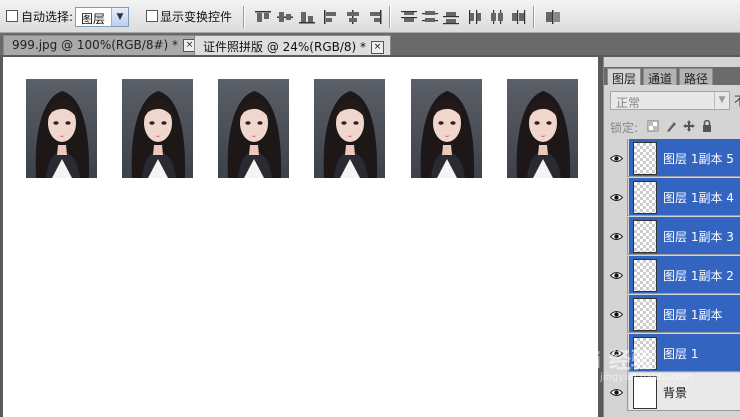 The height and width of the screenshot is (417, 740). What do you see at coordinates (628, 103) in the screenshot?
I see `blend-mode-value: 正常` at bounding box center [628, 103].